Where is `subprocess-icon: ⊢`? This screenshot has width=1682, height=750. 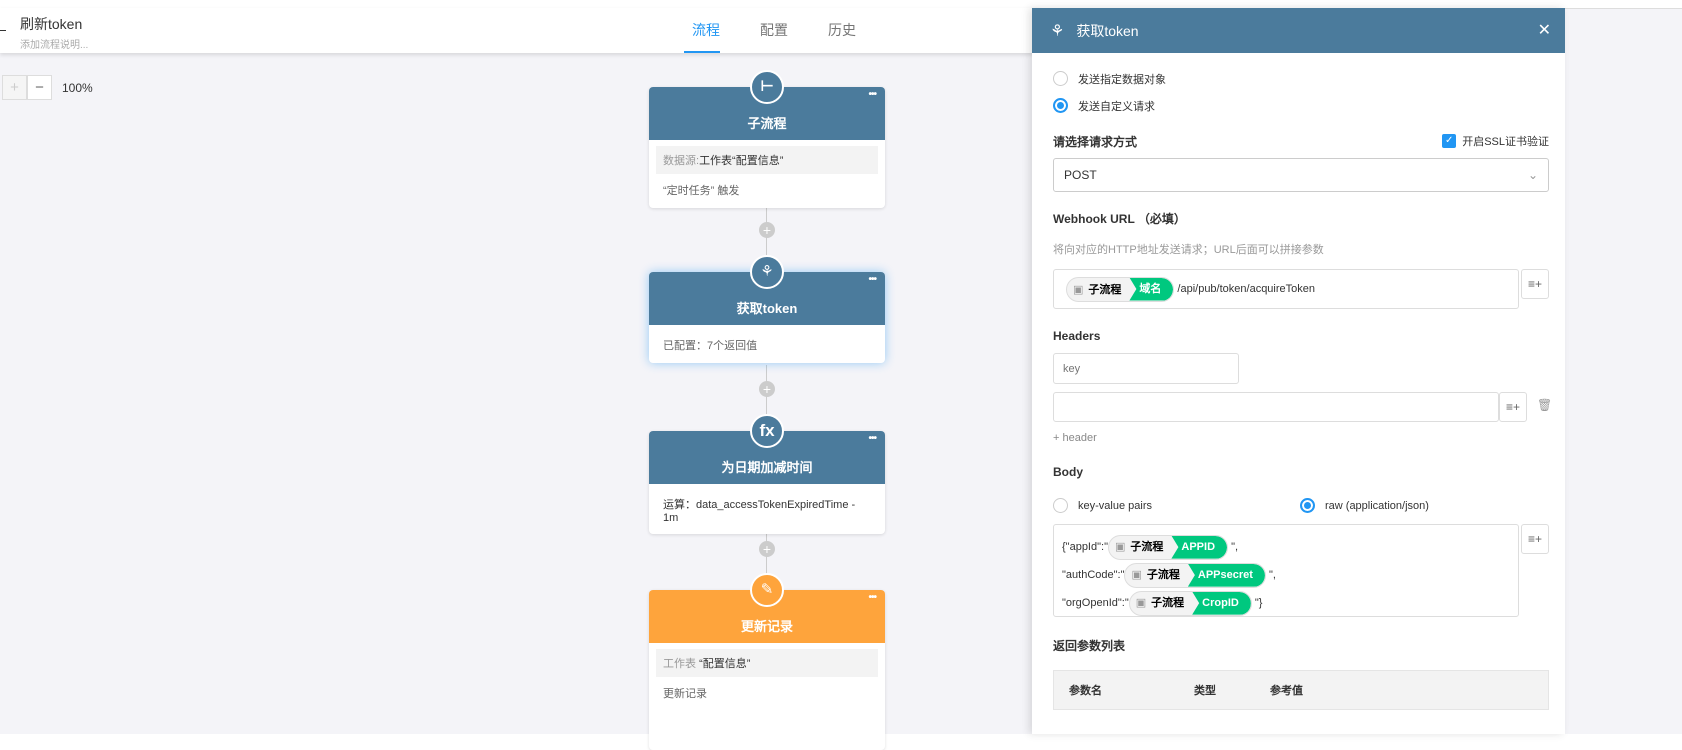
subprocess-icon: ⊢ is located at coordinates (767, 87).